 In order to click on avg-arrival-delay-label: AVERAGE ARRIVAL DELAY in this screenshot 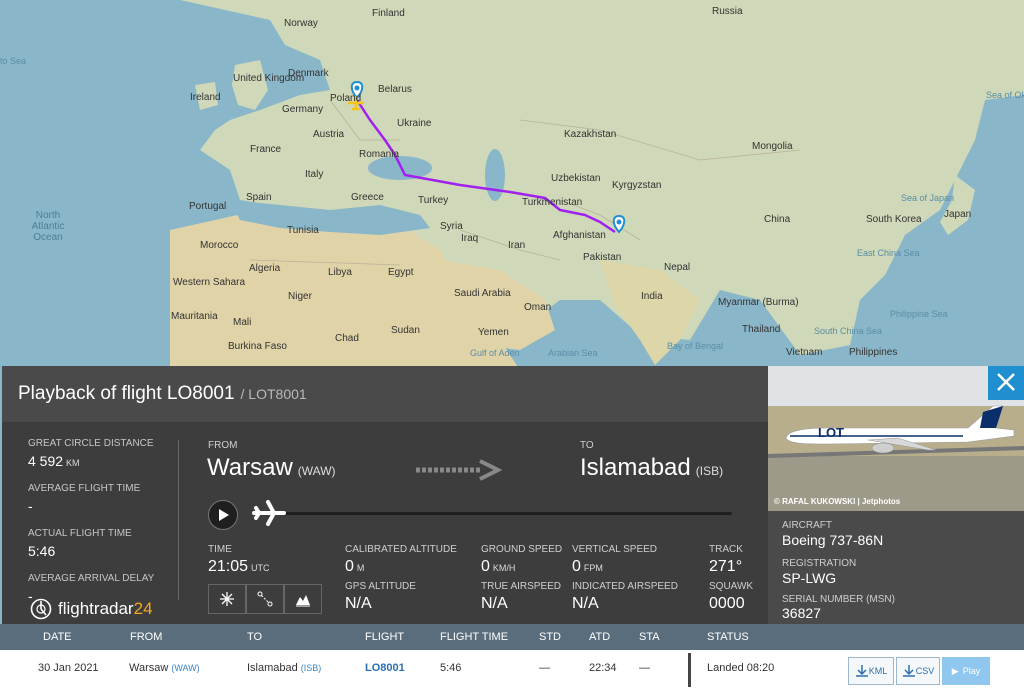, I will do `click(91, 578)`.